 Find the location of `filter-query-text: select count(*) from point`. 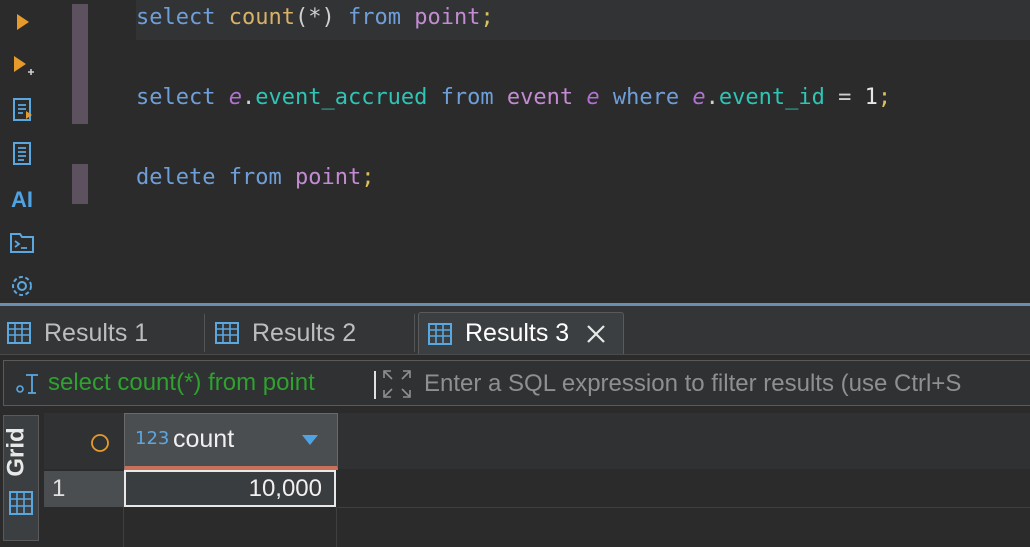

filter-query-text: select count(*) from point is located at coordinates (181, 382).